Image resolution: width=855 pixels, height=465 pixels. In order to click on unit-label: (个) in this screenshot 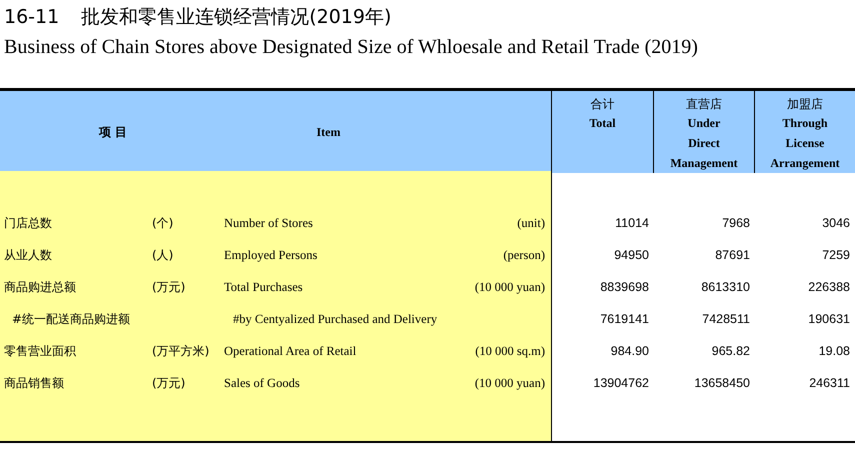, I will do `click(163, 223)`.